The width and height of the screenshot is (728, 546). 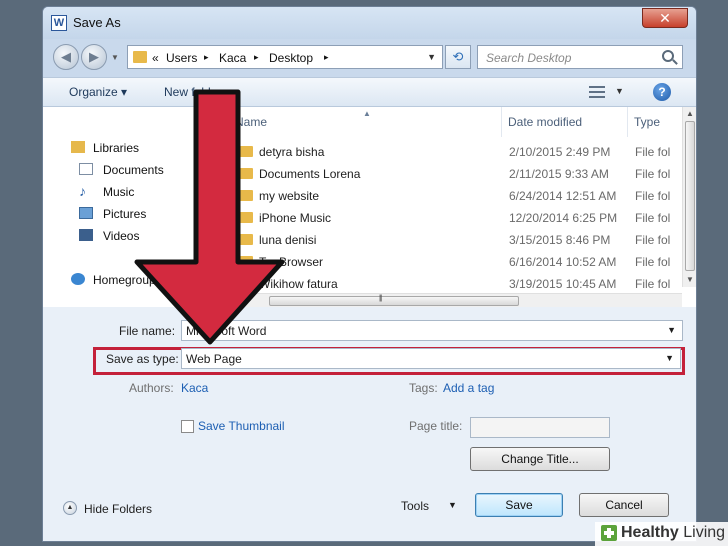 What do you see at coordinates (563, 218) in the screenshot?
I see `file-date: 12/20/2014 6:25 PM` at bounding box center [563, 218].